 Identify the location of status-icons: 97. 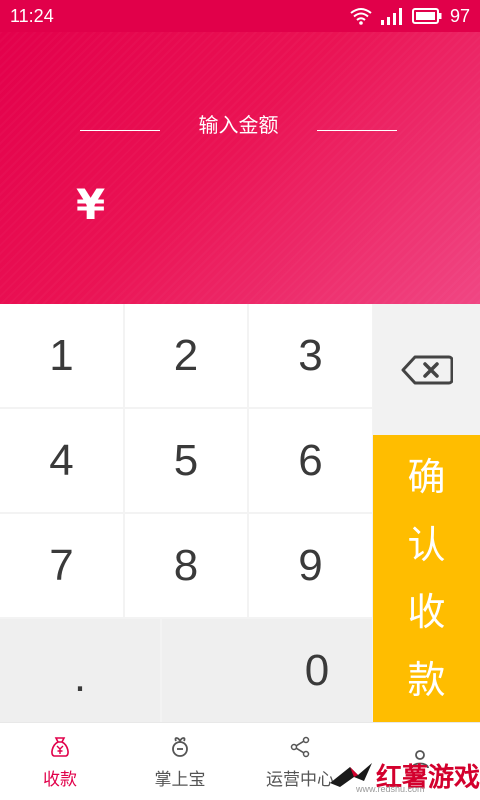
(410, 16).